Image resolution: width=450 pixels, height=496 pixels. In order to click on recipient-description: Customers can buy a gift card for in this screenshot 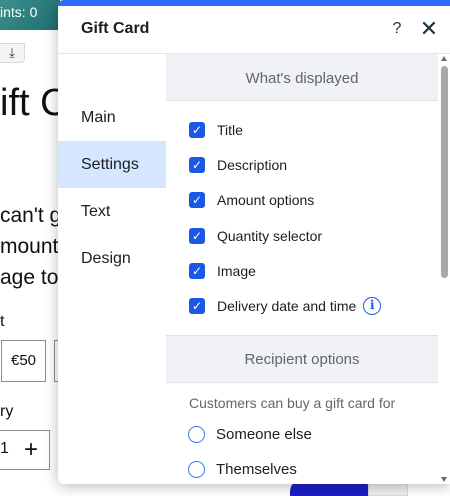, I will do `click(292, 402)`.